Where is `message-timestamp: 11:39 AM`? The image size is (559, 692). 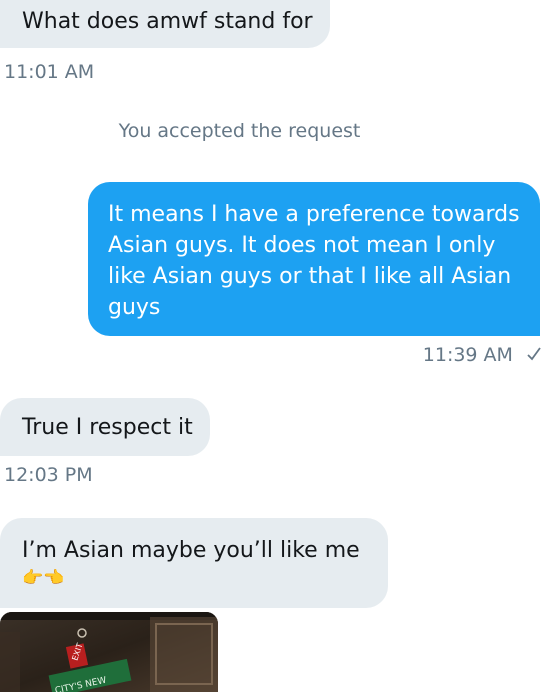 message-timestamp: 11:39 AM is located at coordinates (467, 355).